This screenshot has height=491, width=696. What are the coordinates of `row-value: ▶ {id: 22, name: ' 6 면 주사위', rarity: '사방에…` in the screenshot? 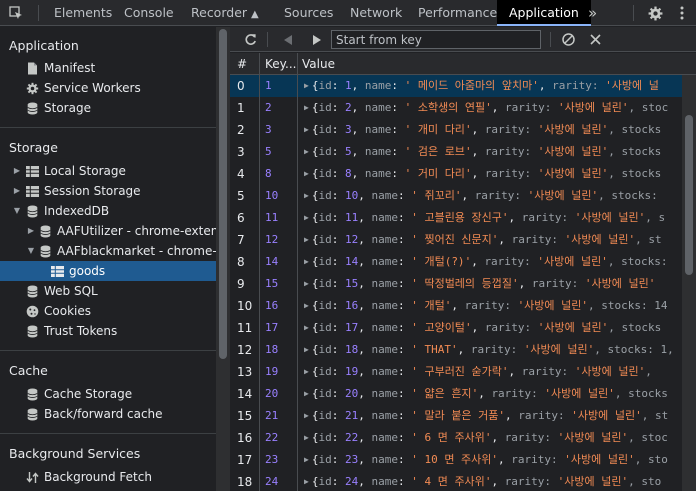 It's located at (486, 438).